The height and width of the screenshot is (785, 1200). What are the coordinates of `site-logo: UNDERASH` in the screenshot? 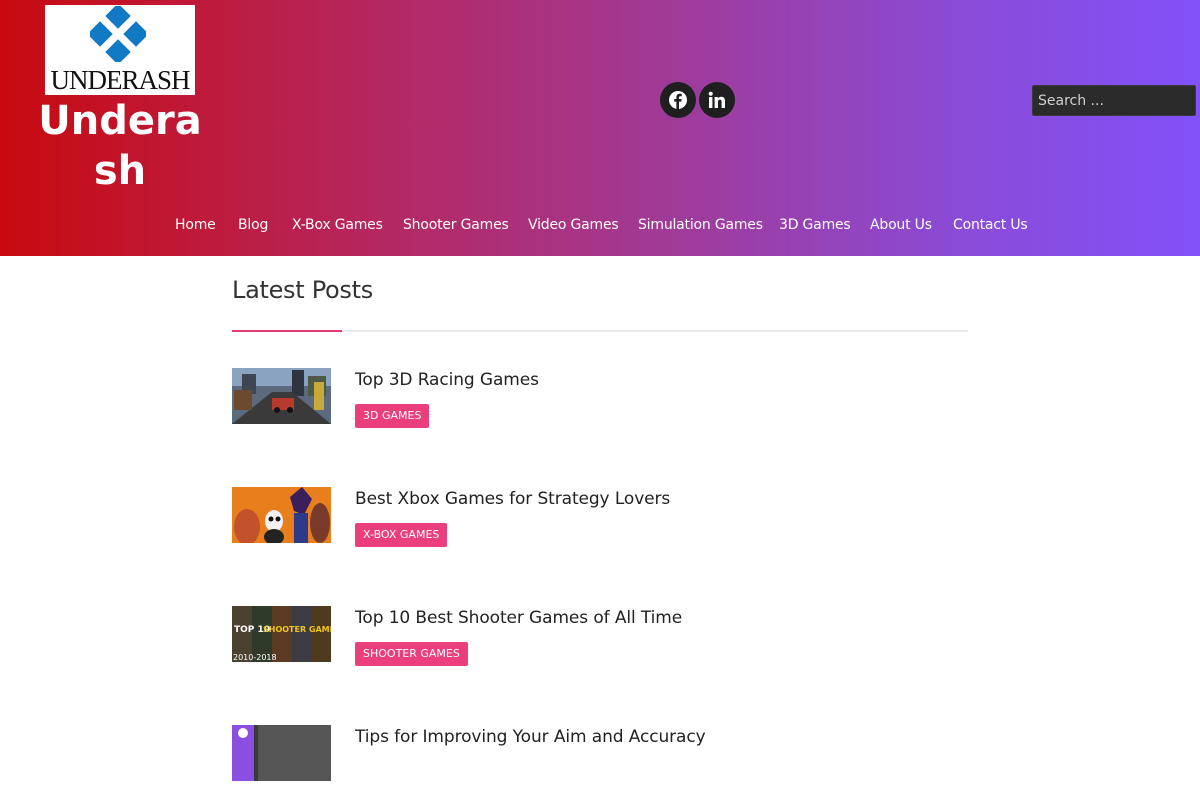 It's located at (120, 50).